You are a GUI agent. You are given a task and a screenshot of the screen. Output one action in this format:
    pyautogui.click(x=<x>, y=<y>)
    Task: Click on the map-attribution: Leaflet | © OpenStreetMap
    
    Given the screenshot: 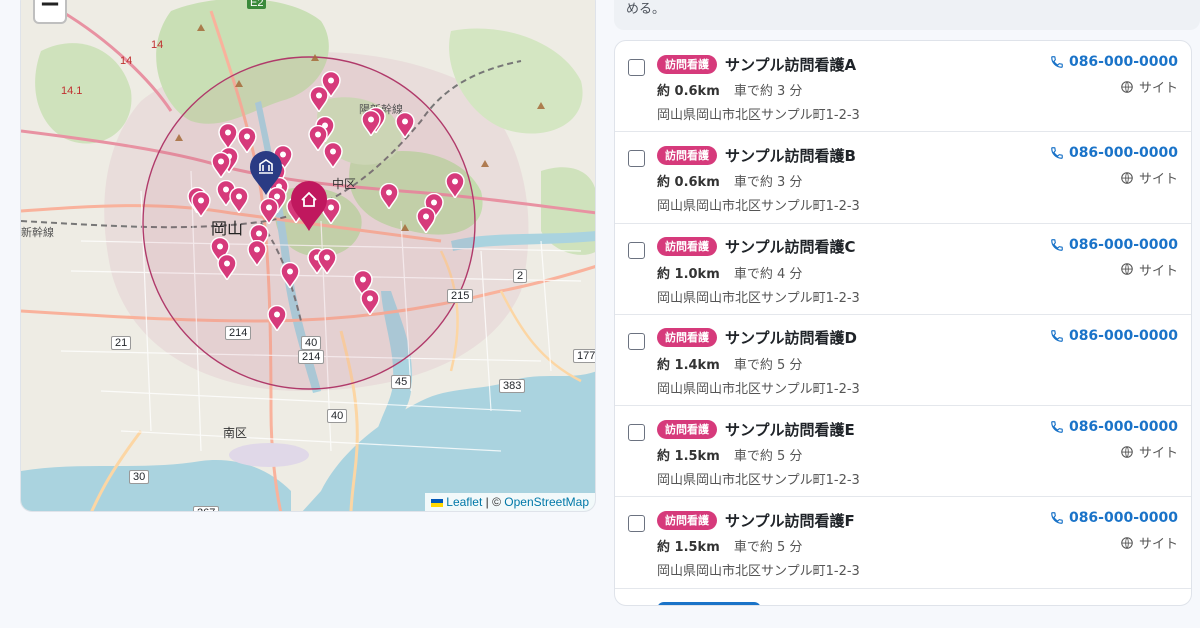 What is the action you would take?
    pyautogui.click(x=510, y=502)
    